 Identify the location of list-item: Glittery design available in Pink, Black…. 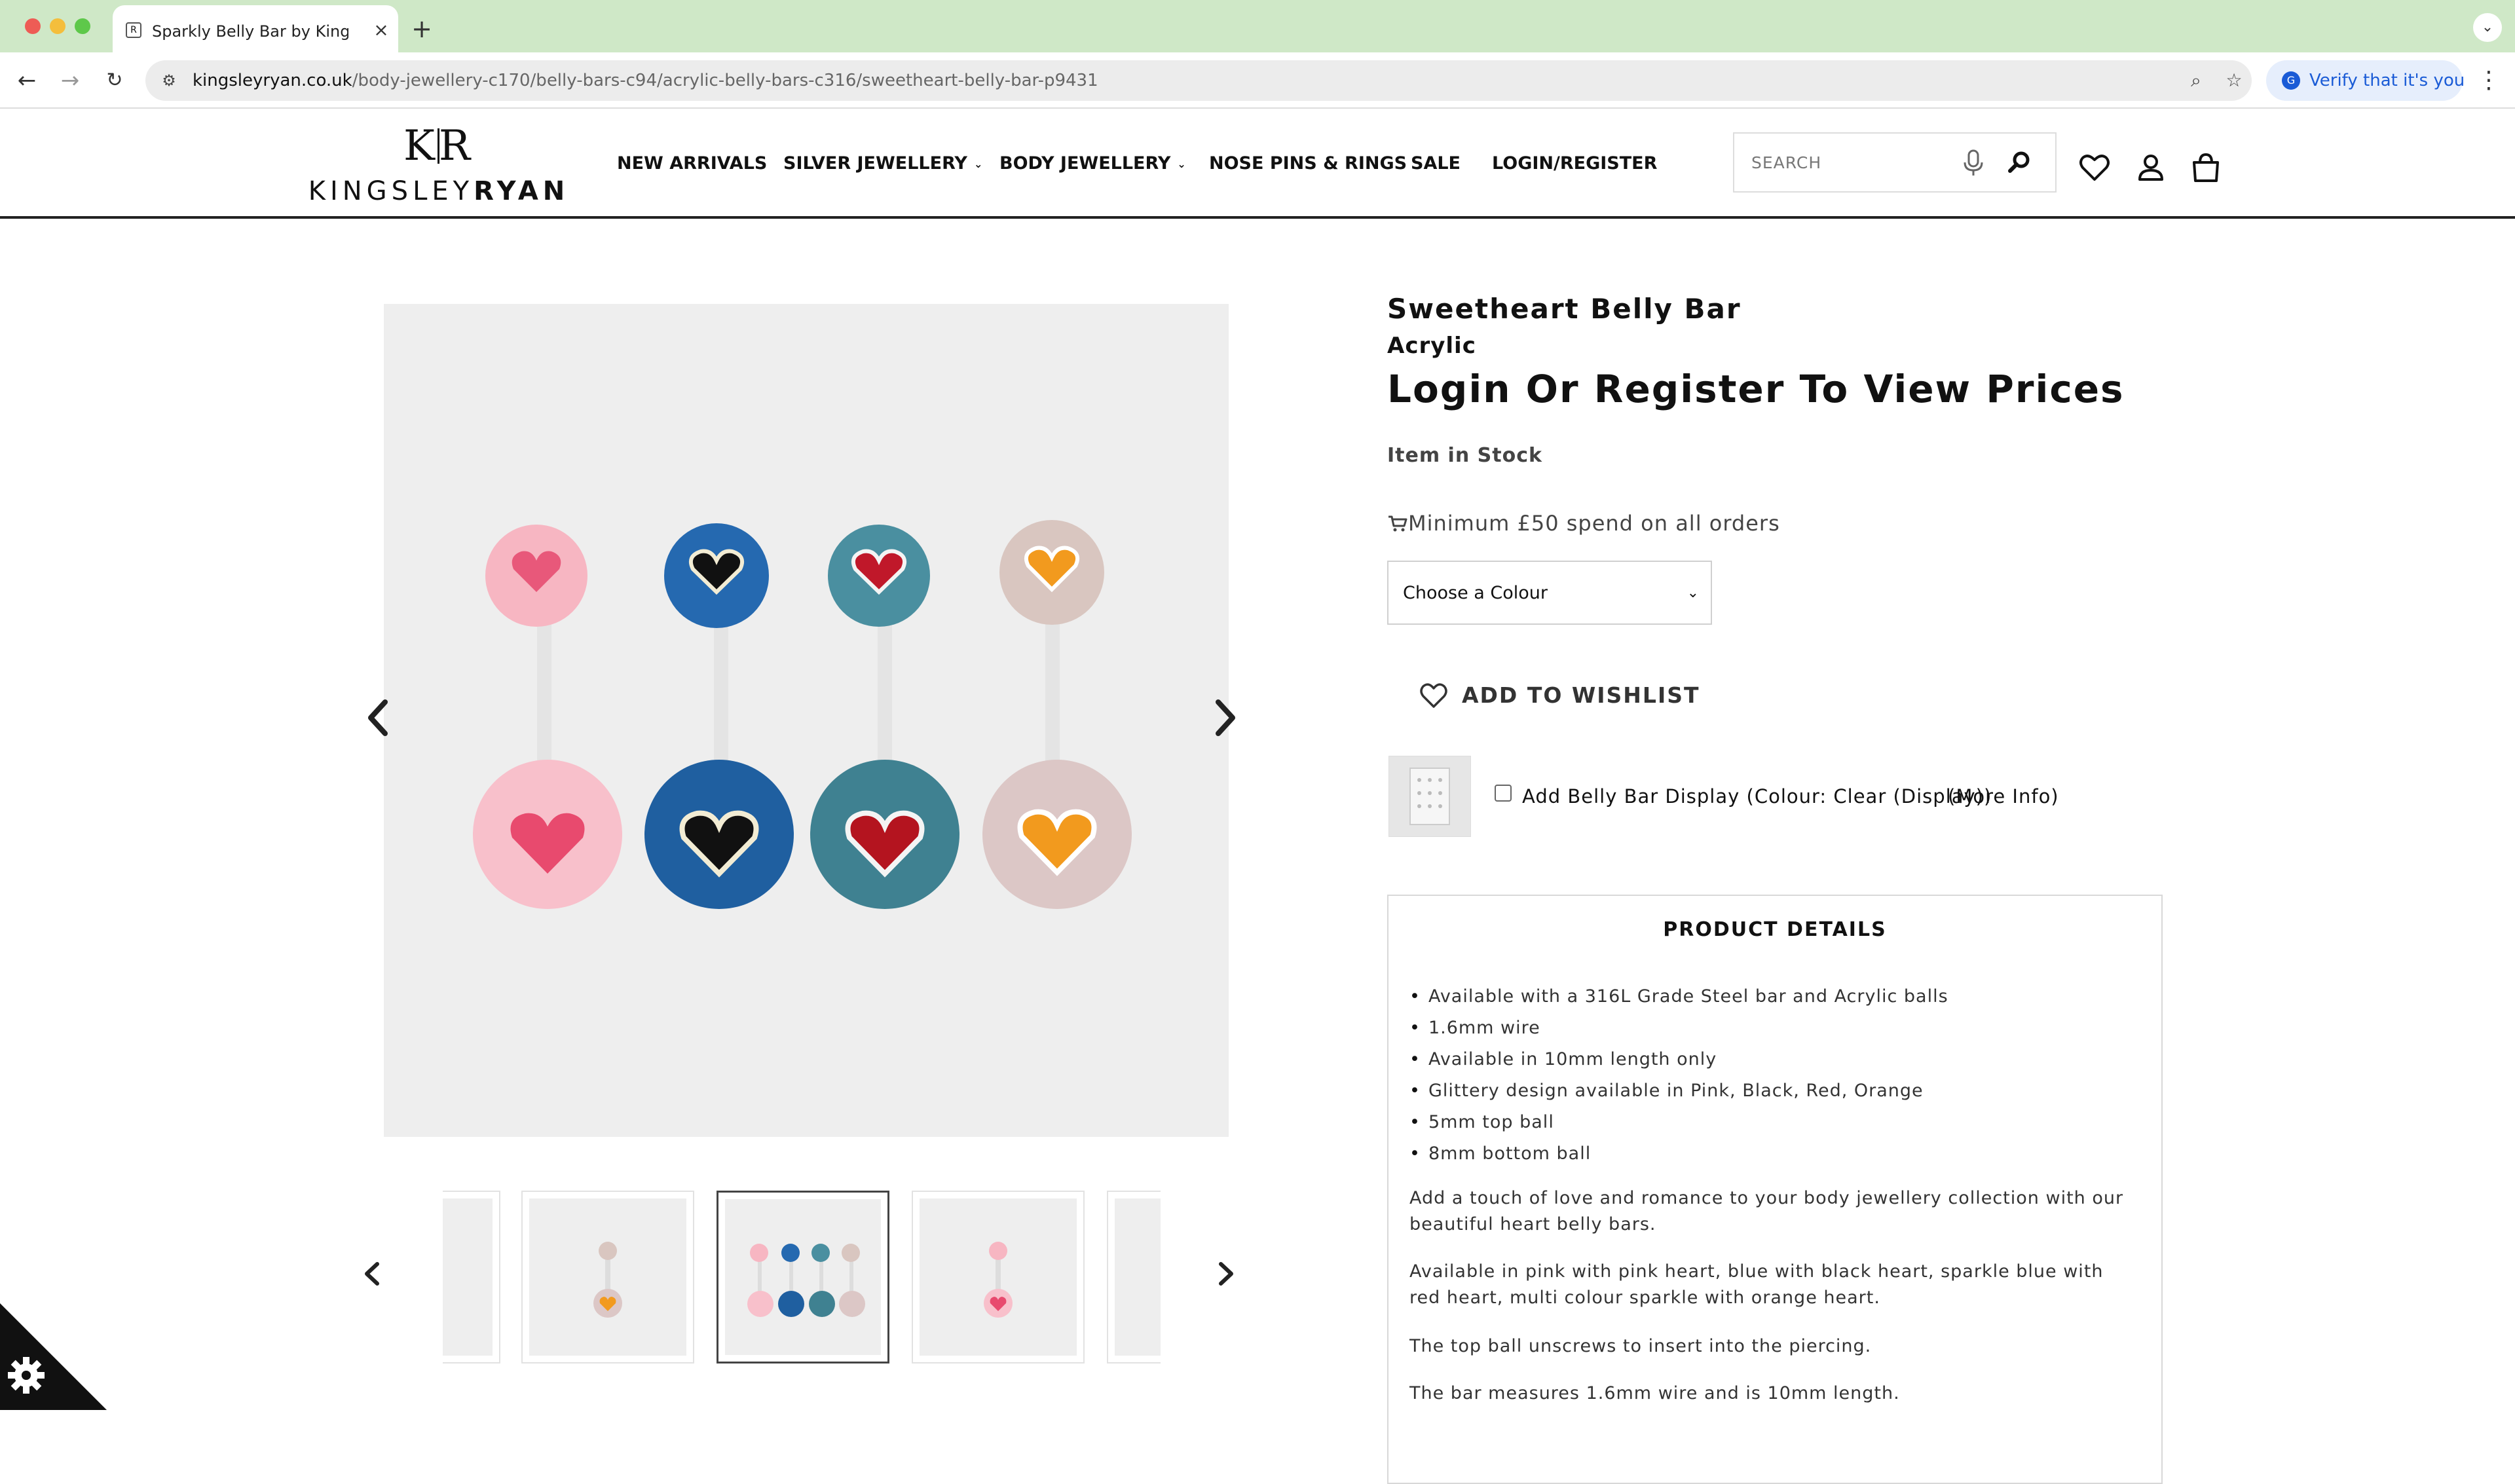
(1678, 1091).